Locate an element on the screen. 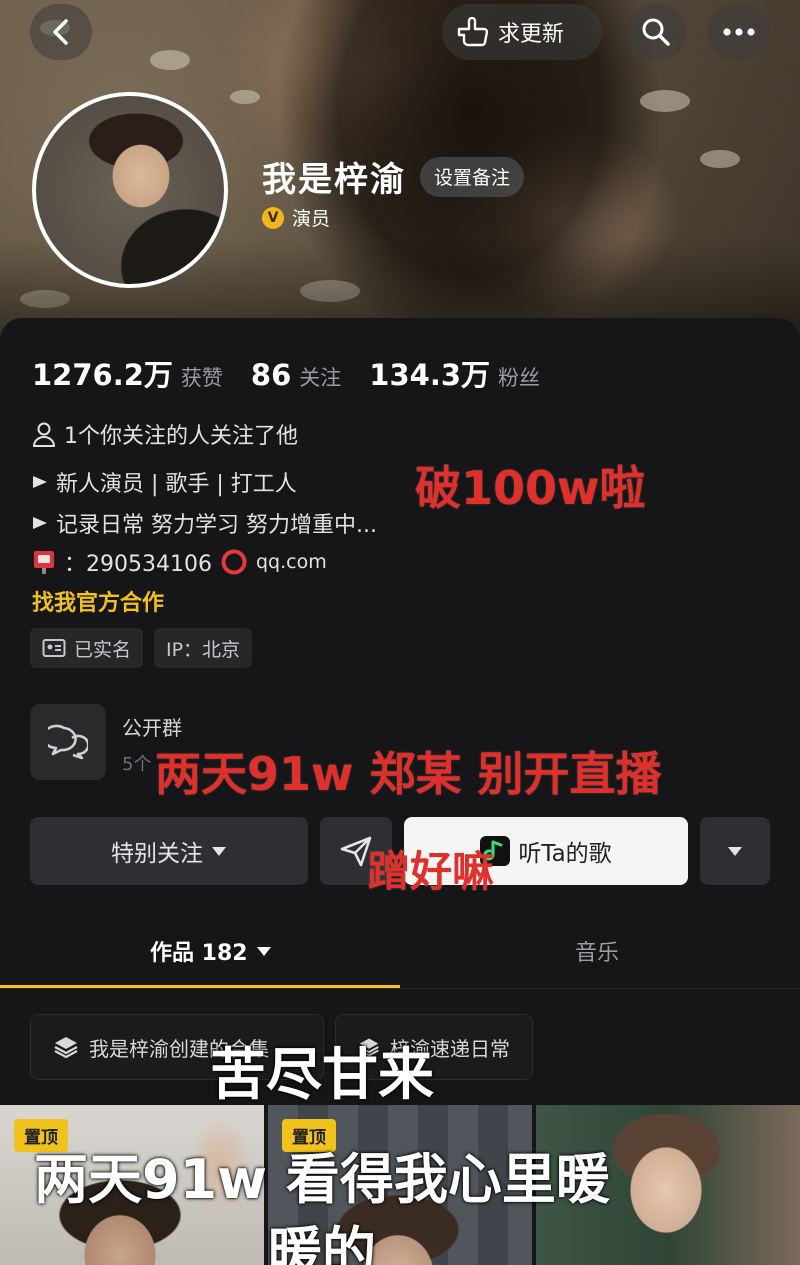  tab-works: 作品 182 is located at coordinates (211, 951).